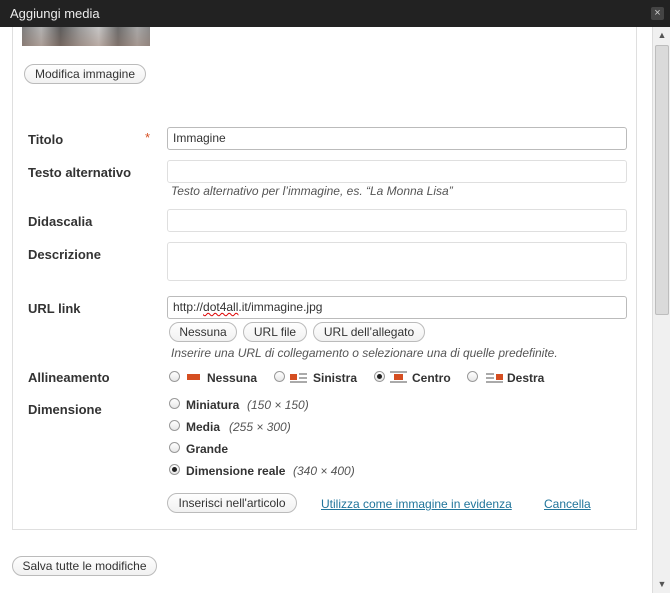 This screenshot has width=670, height=593. Describe the element at coordinates (60, 221) in the screenshot. I see `caption-label: Didascalia` at that location.